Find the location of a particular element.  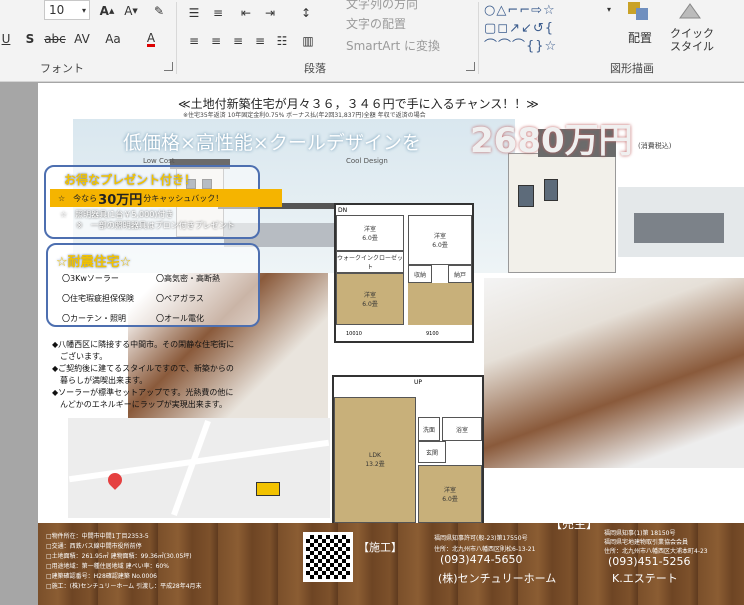

room: LDK 13.2畳 is located at coordinates (375, 460).